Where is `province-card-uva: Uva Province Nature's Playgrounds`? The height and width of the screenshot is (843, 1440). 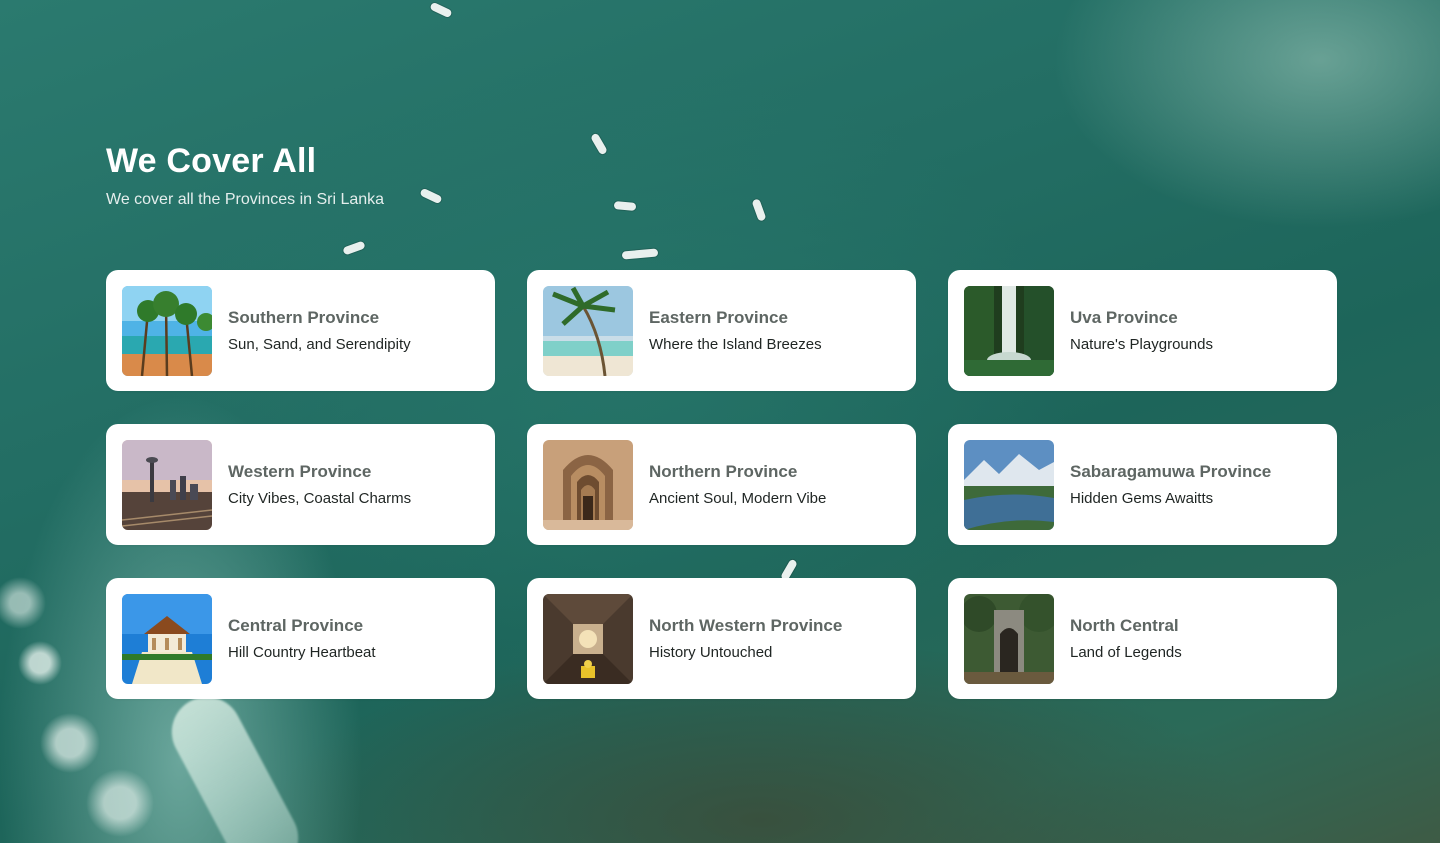 province-card-uva: Uva Province Nature's Playgrounds is located at coordinates (1142, 330).